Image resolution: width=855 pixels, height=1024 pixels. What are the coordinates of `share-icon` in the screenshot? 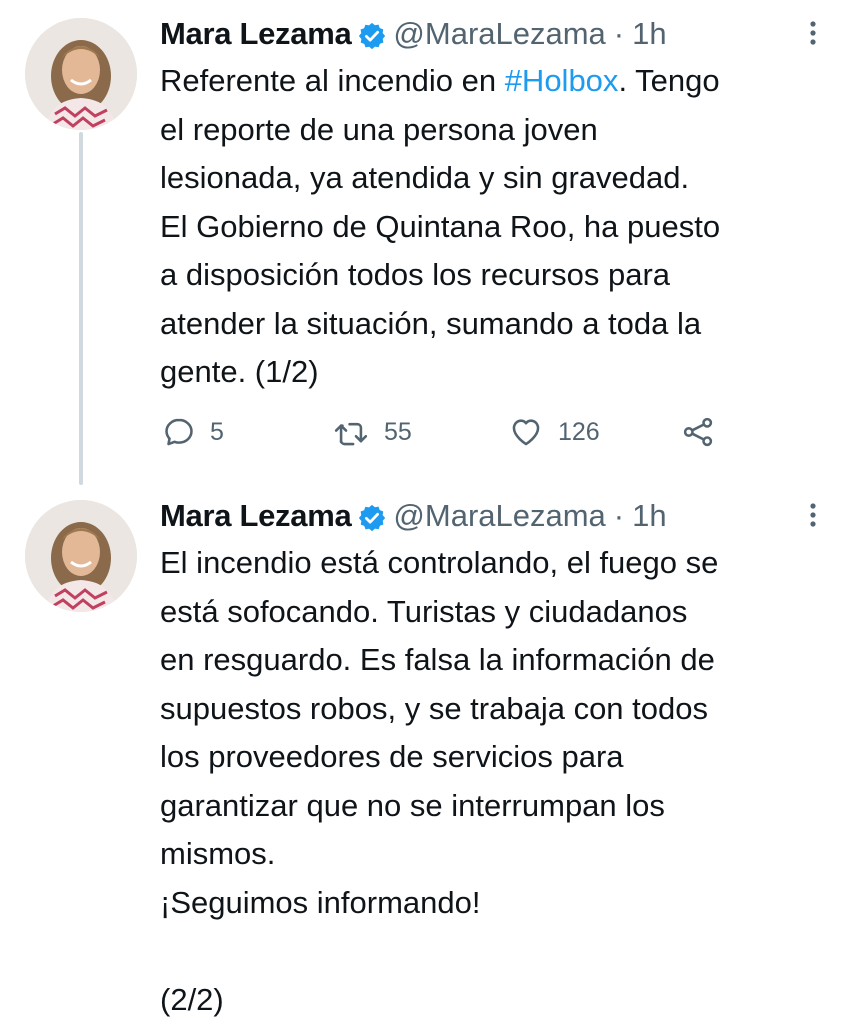 It's located at (698, 432).